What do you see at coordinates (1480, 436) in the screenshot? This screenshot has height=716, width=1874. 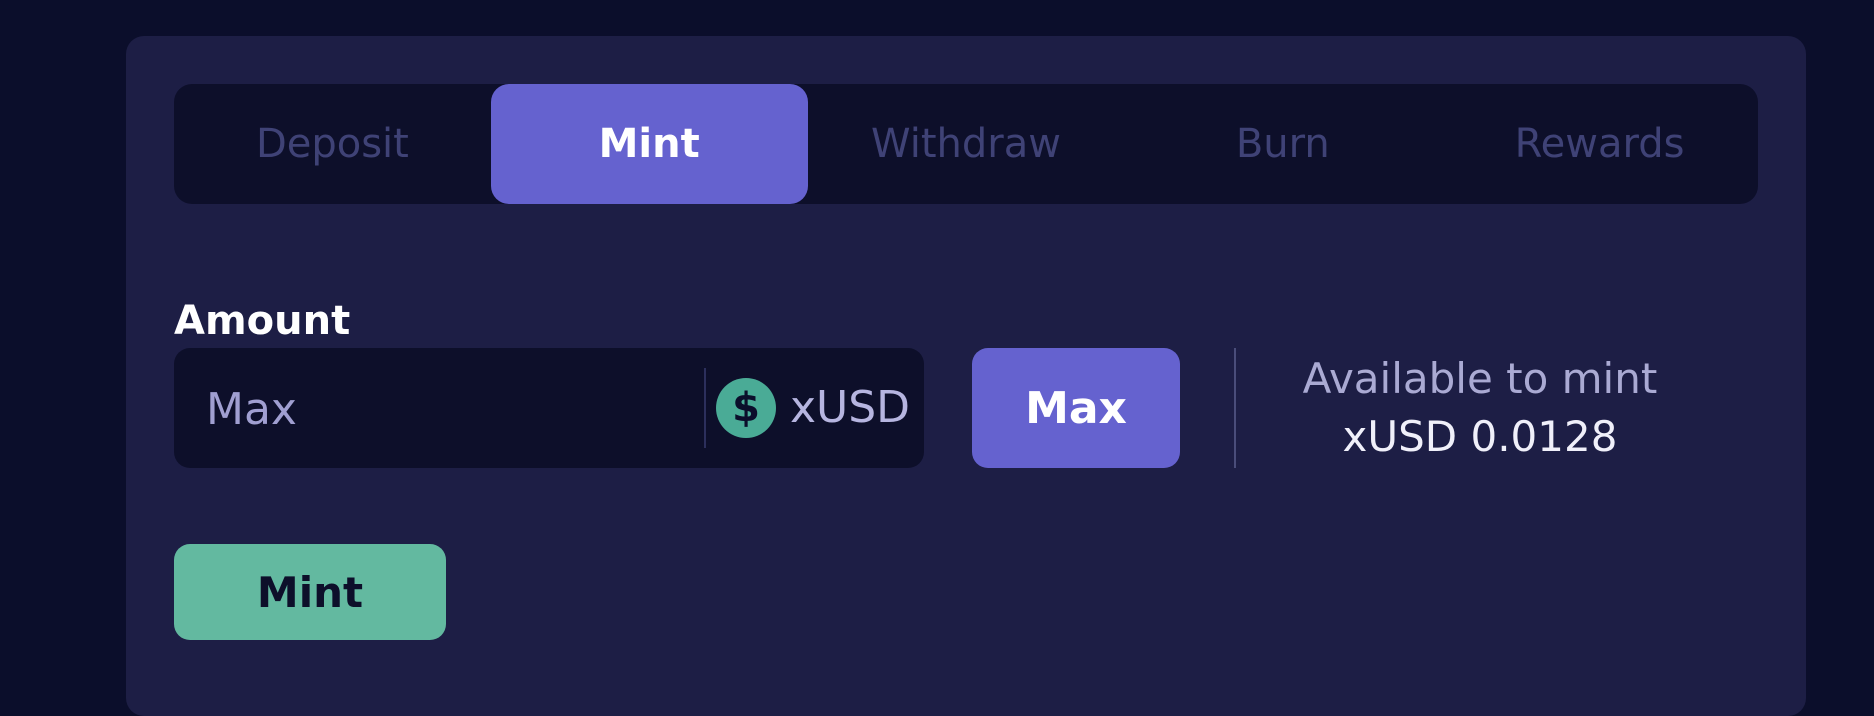 I see `available-value: xUSD 0.0128` at bounding box center [1480, 436].